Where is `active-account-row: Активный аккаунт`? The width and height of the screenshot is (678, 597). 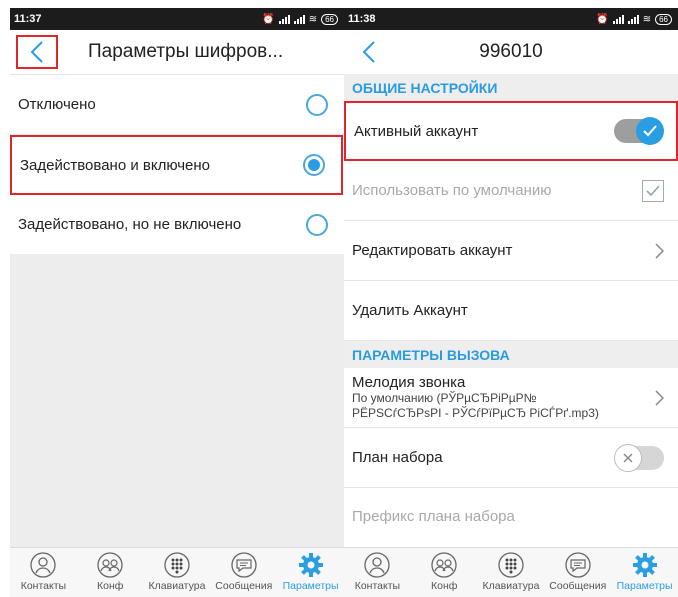
active-account-row: Активный аккаунт is located at coordinates (511, 131).